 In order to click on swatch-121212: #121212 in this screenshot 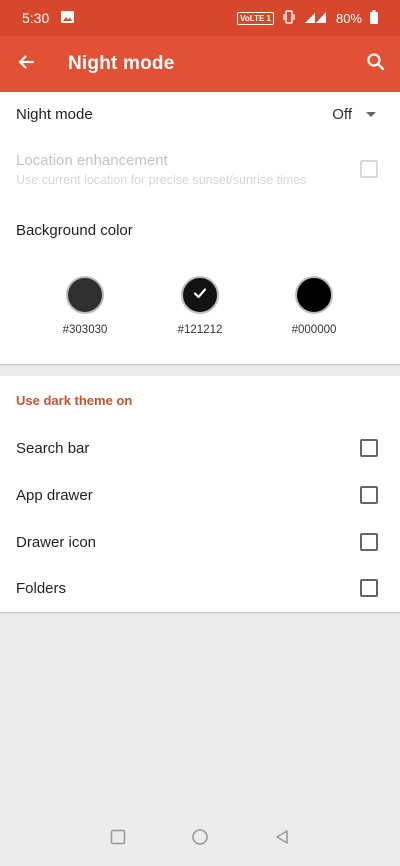, I will do `click(200, 306)`.